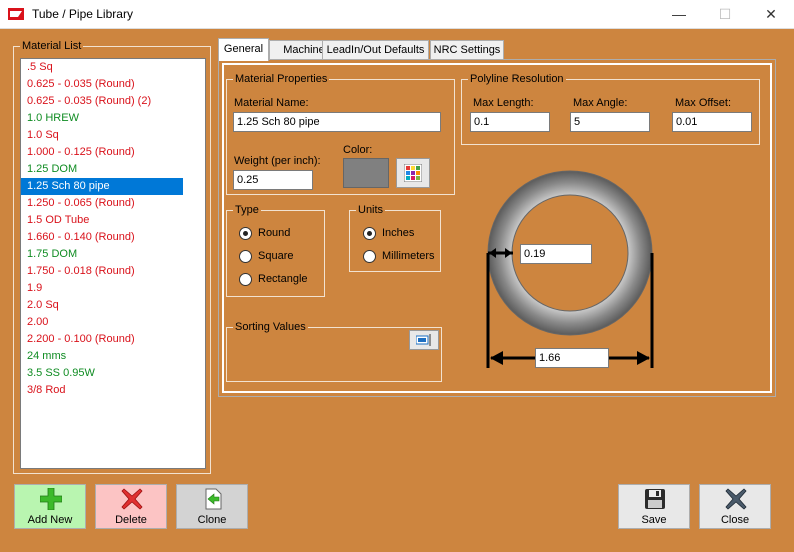  I want to click on od-right-arrow, so click(643, 358).